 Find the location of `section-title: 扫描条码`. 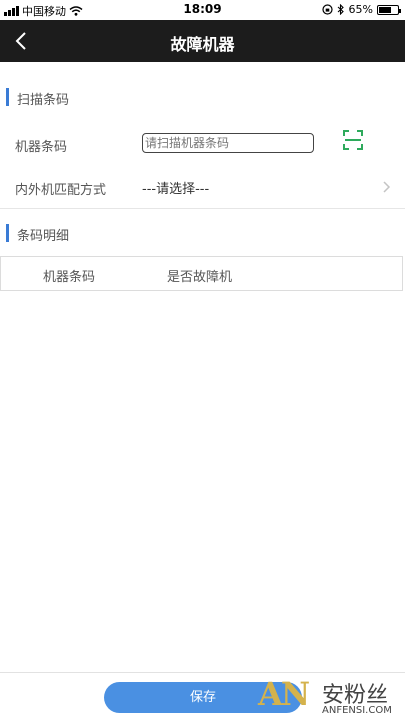

section-title: 扫描条码 is located at coordinates (43, 100).